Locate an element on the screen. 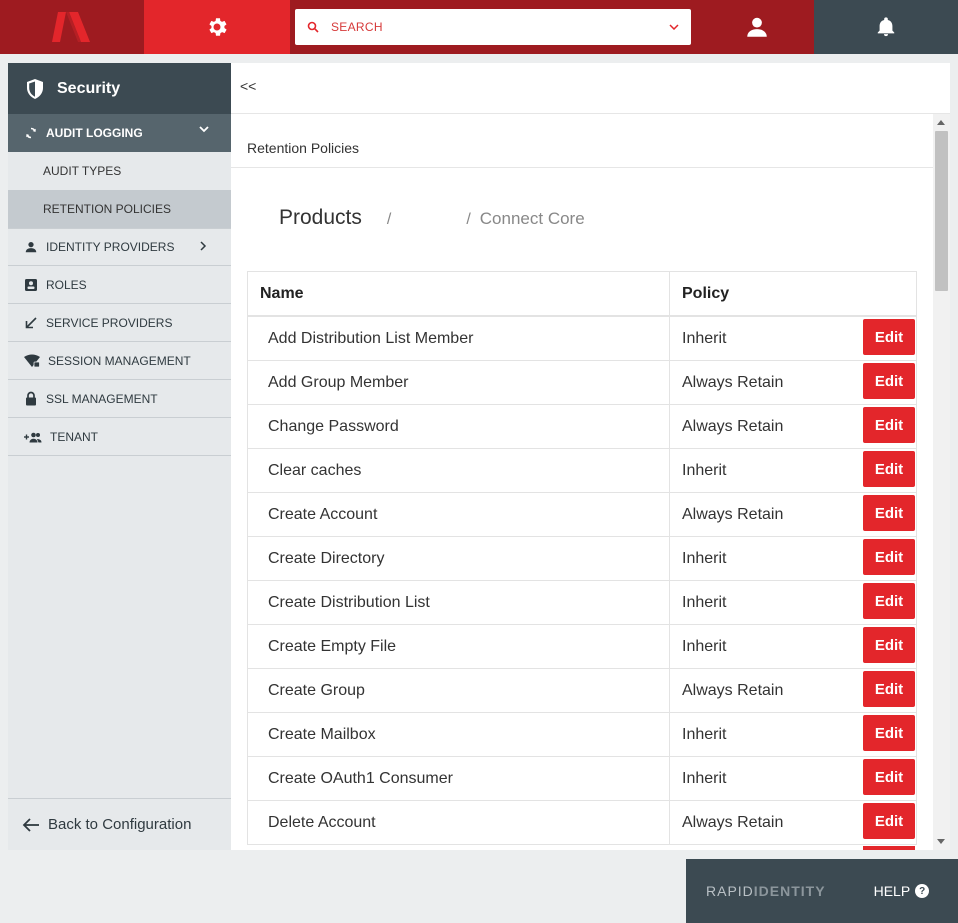  sidebar-item-label: SESSION MANAGEMENT is located at coordinates (119, 360).